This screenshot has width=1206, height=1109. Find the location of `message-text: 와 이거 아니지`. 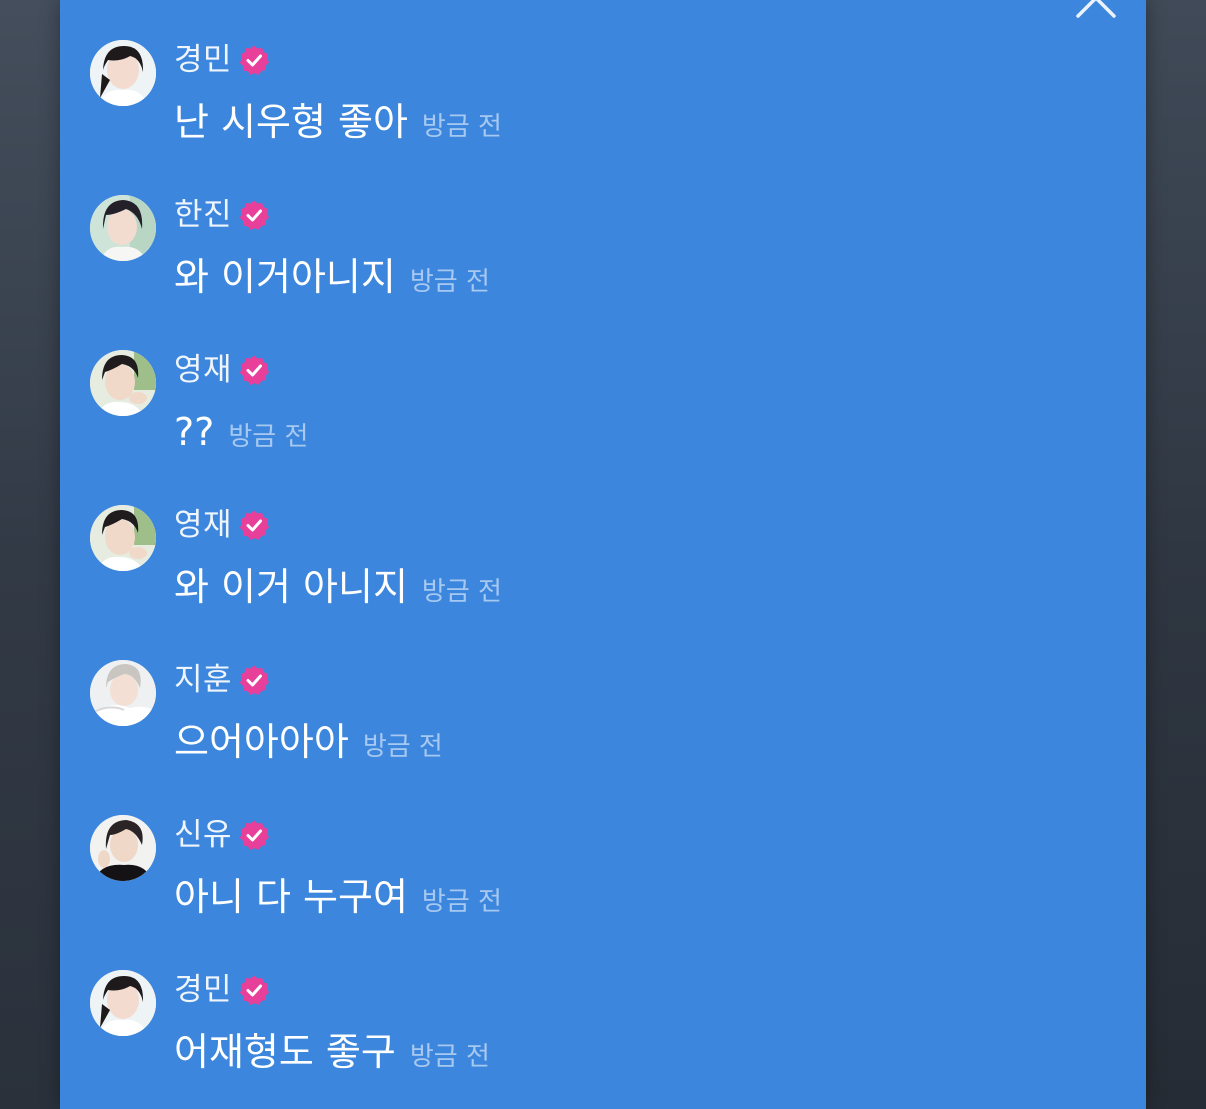

message-text: 와 이거 아니지 is located at coordinates (291, 587).